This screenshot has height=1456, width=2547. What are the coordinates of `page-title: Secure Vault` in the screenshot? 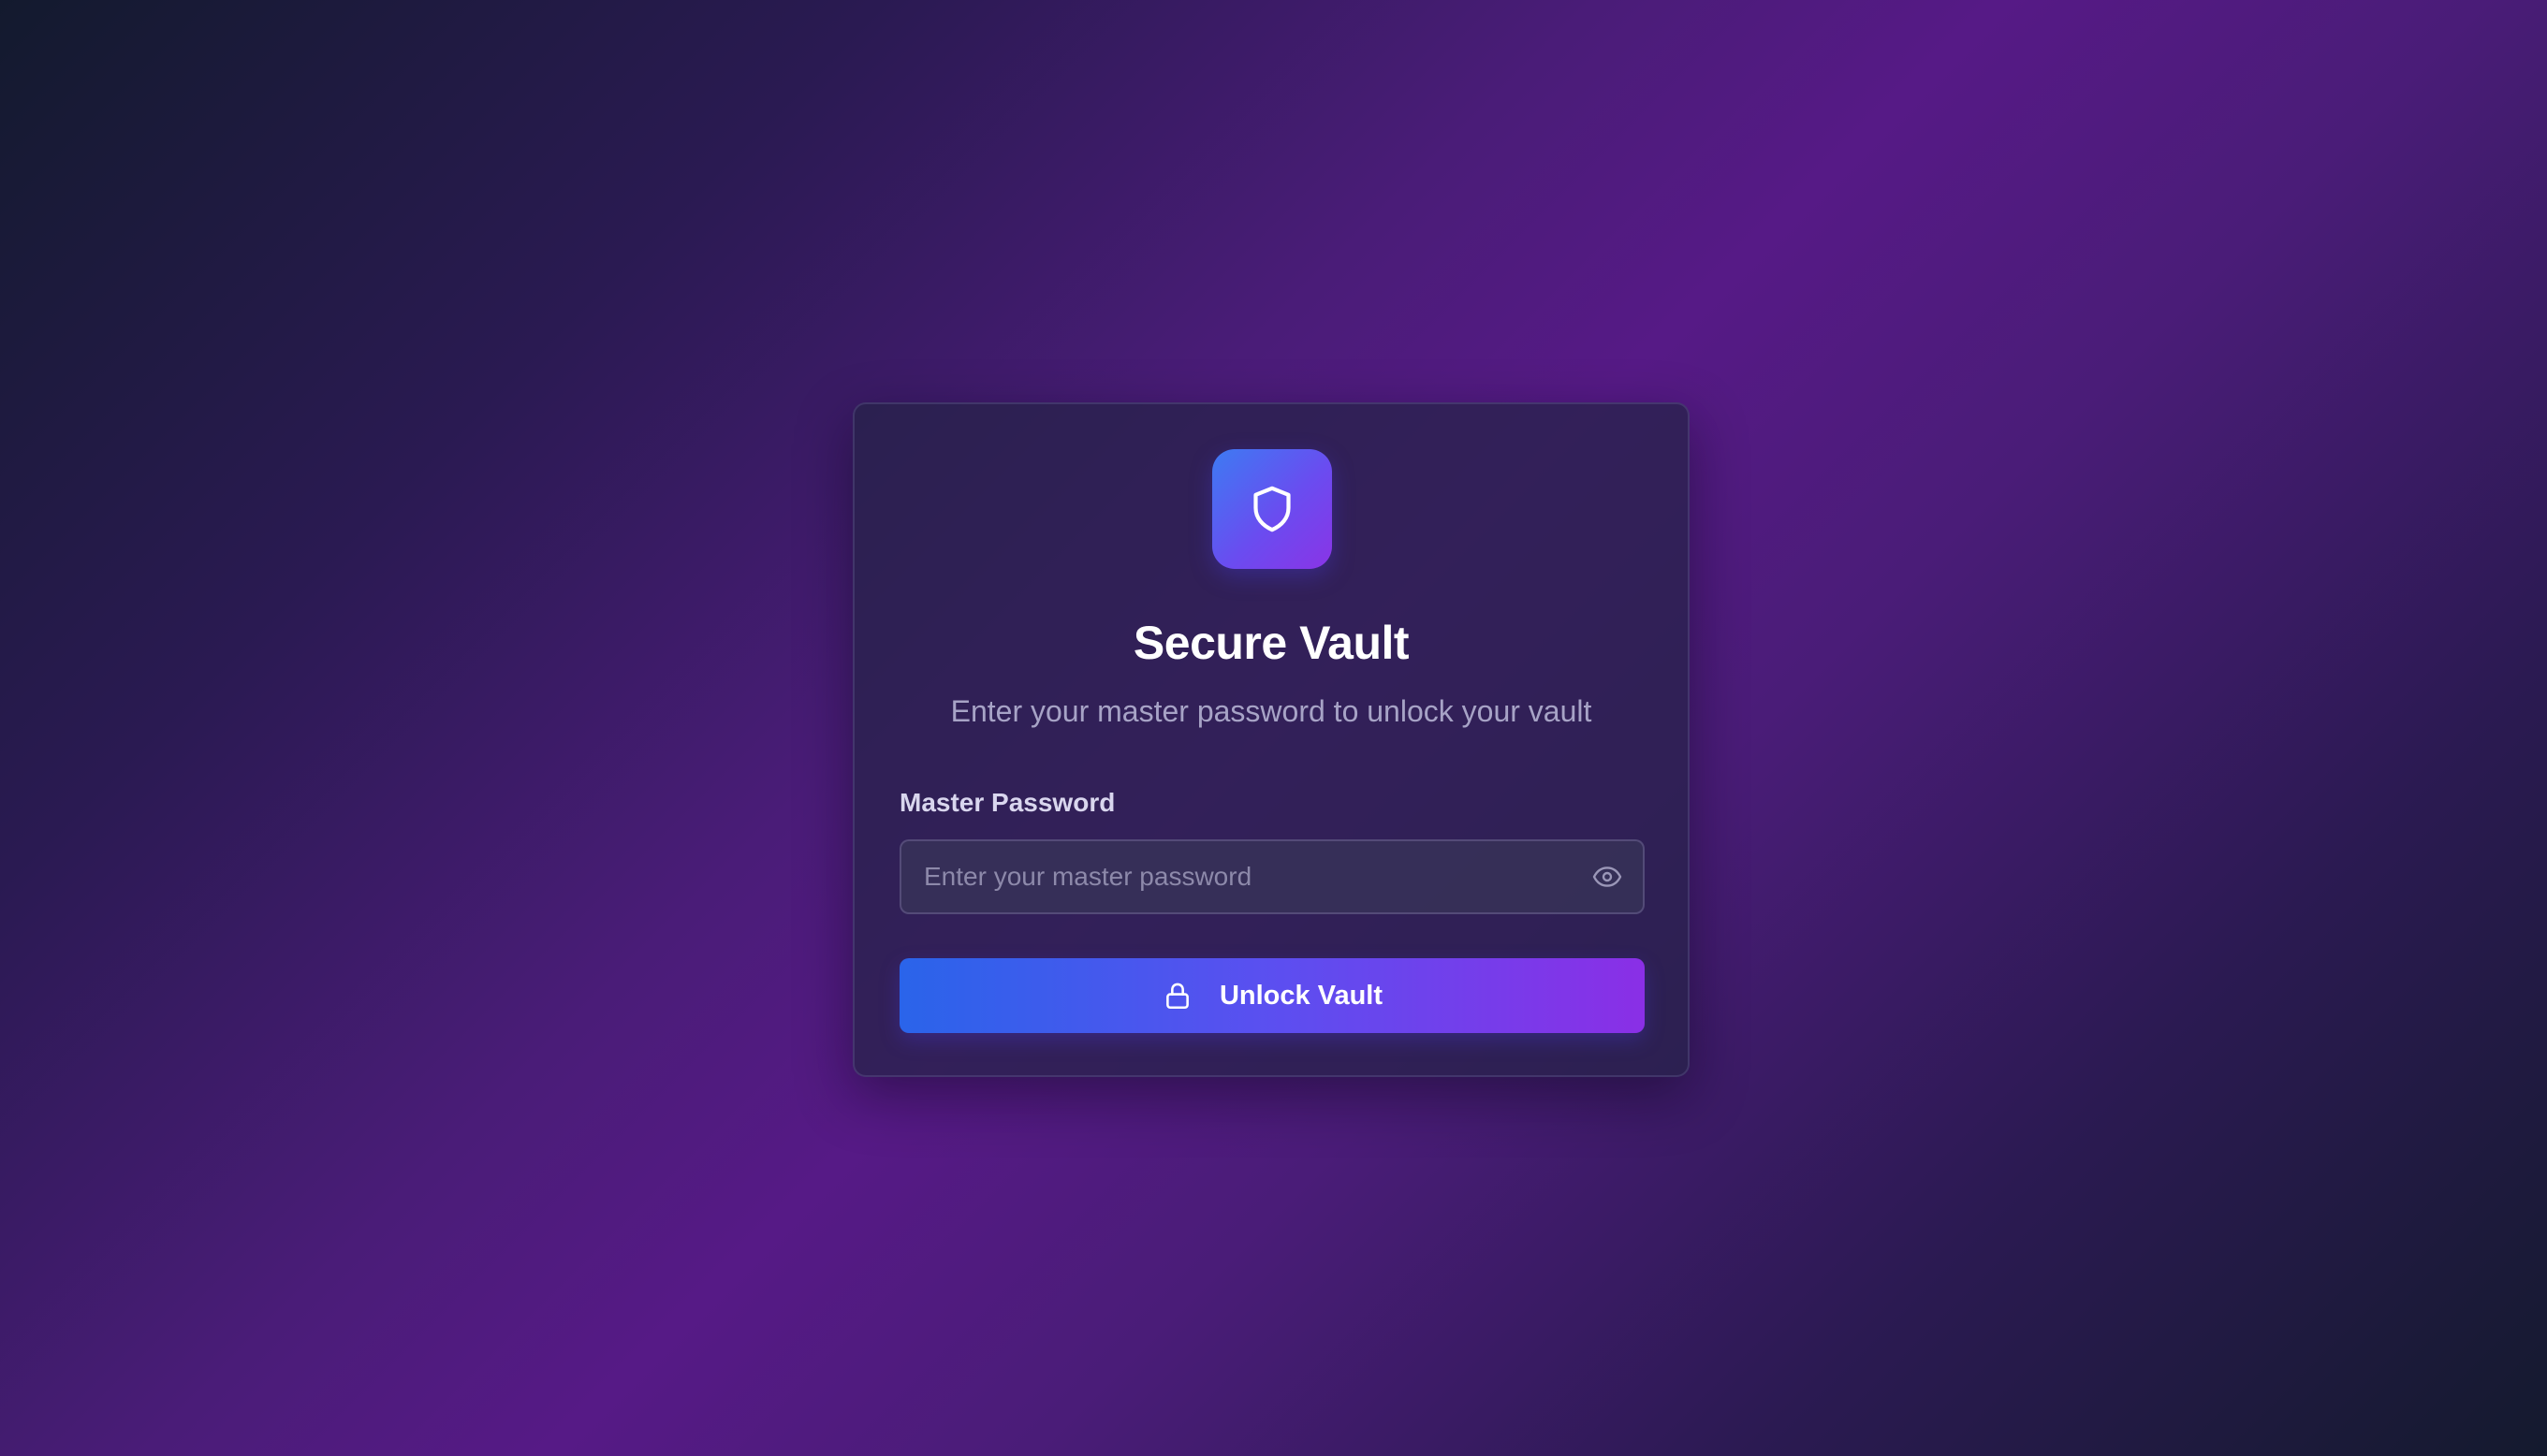 It's located at (1272, 643).